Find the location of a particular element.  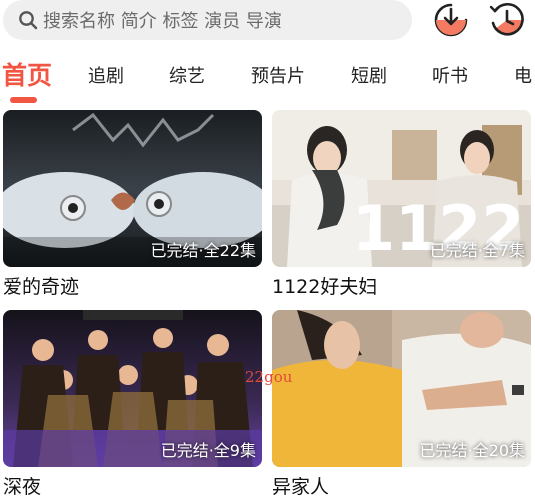

search-placeholder: 搜索名称 简介 标签 演员 导演 is located at coordinates (162, 21).